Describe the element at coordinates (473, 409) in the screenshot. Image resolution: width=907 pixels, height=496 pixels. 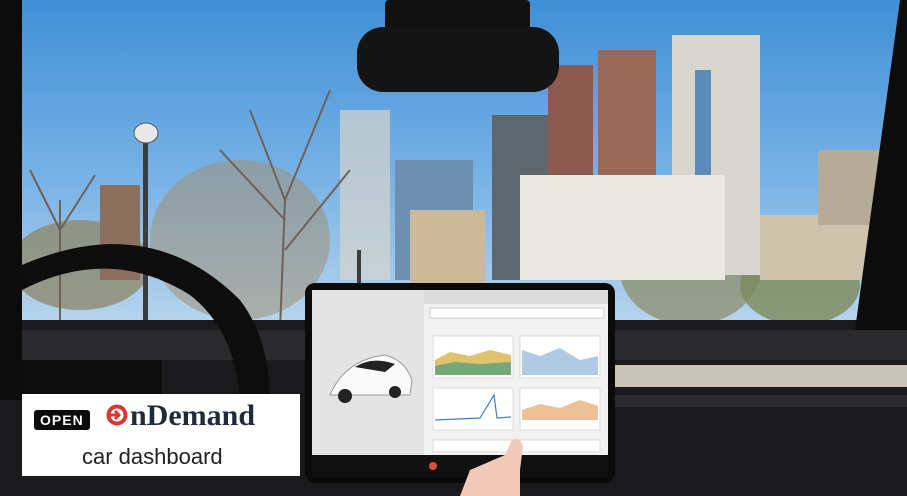
I see `dashboard-panel` at that location.